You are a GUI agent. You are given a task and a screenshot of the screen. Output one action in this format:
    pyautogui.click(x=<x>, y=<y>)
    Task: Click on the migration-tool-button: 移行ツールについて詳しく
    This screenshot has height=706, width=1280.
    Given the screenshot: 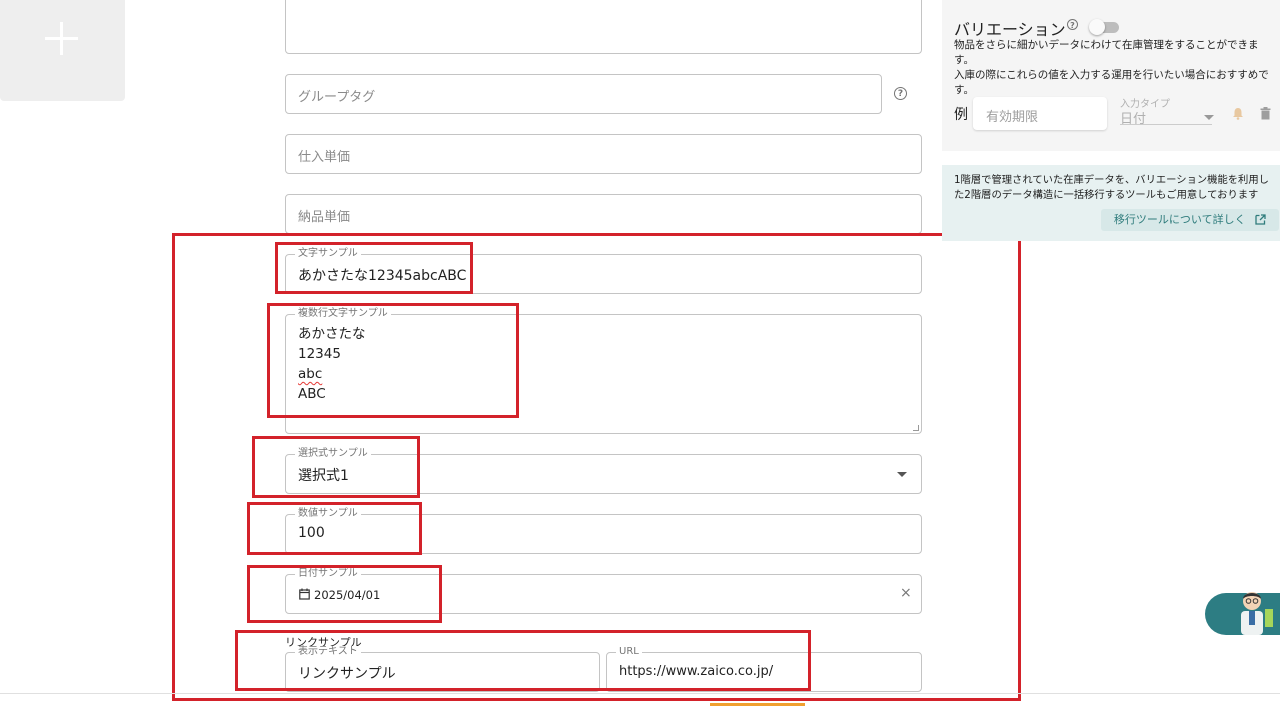 What is the action you would take?
    pyautogui.click(x=1190, y=220)
    